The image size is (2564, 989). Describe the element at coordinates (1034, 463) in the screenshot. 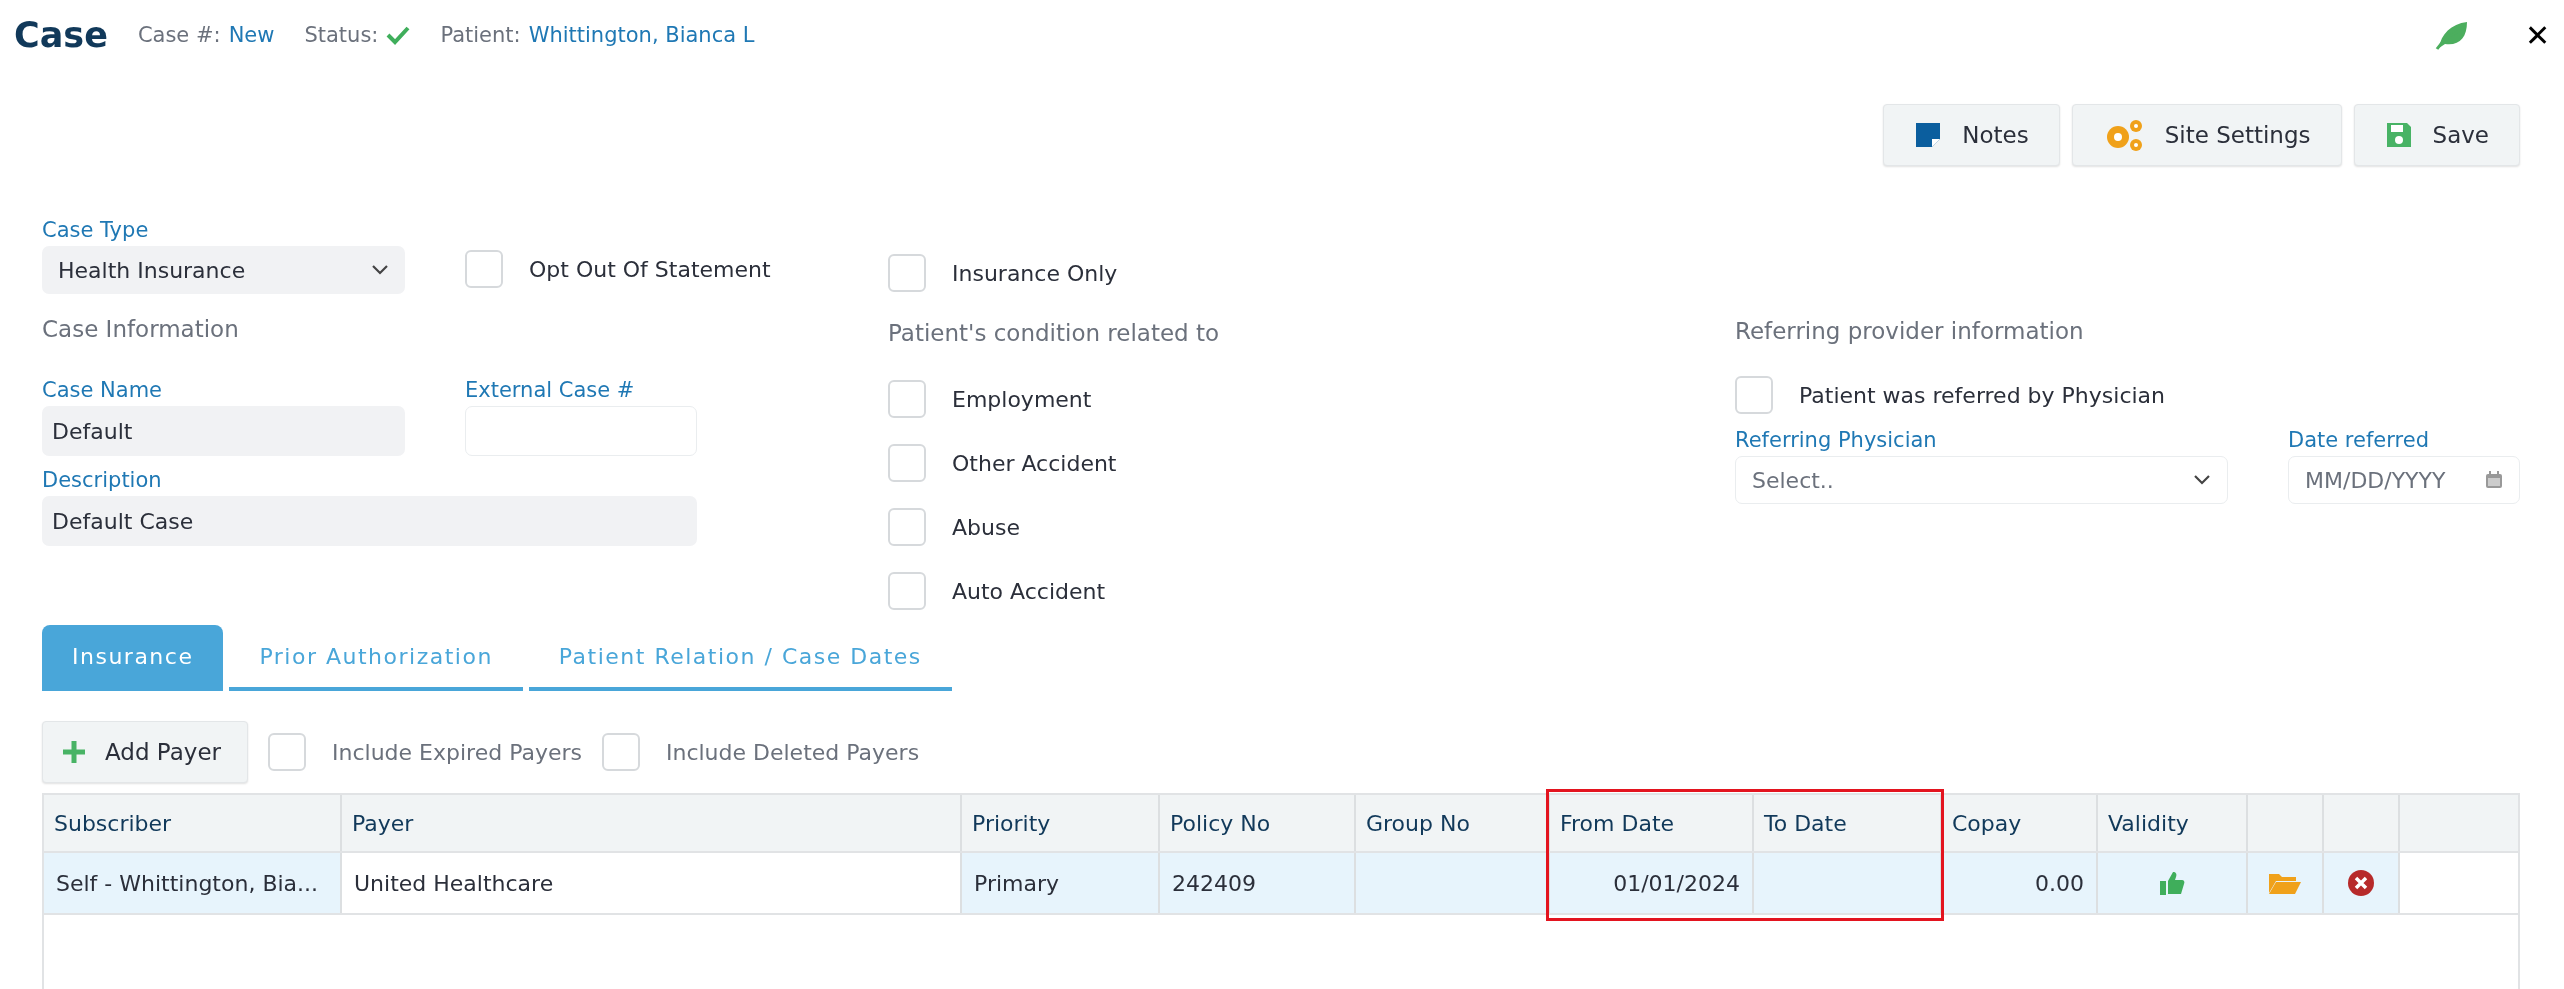

I see `checkbox-label: Other Accident` at that location.